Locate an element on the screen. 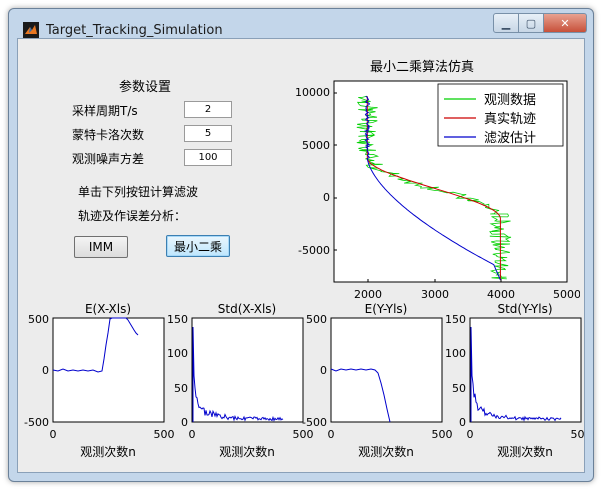  plot-stdx-xlabel: 观测次数n is located at coordinates (247, 451).